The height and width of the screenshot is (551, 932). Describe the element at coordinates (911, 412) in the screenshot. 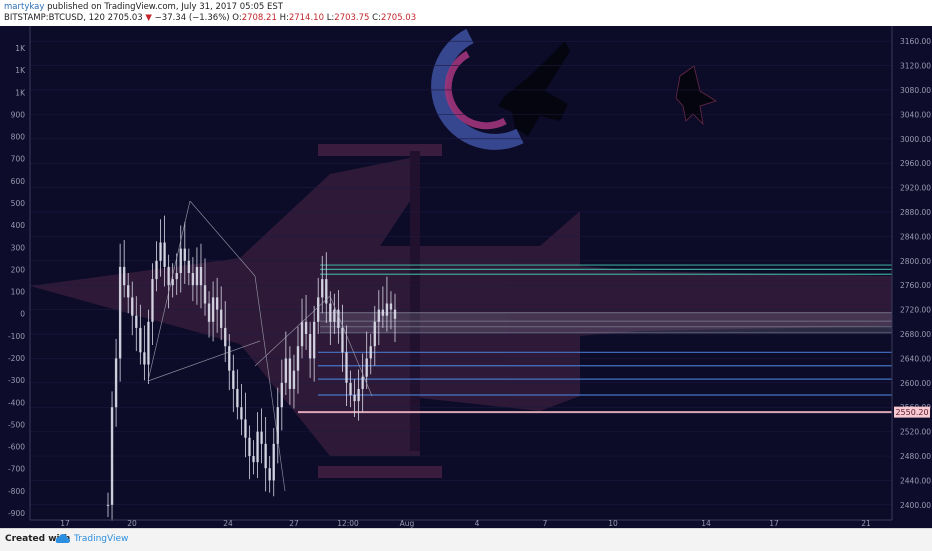

I see `last-price-label: 2550.20` at that location.